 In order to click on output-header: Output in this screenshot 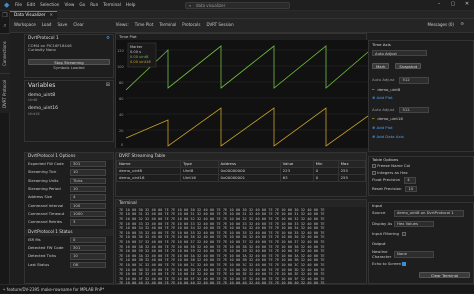, I will do `click(379, 243)`.